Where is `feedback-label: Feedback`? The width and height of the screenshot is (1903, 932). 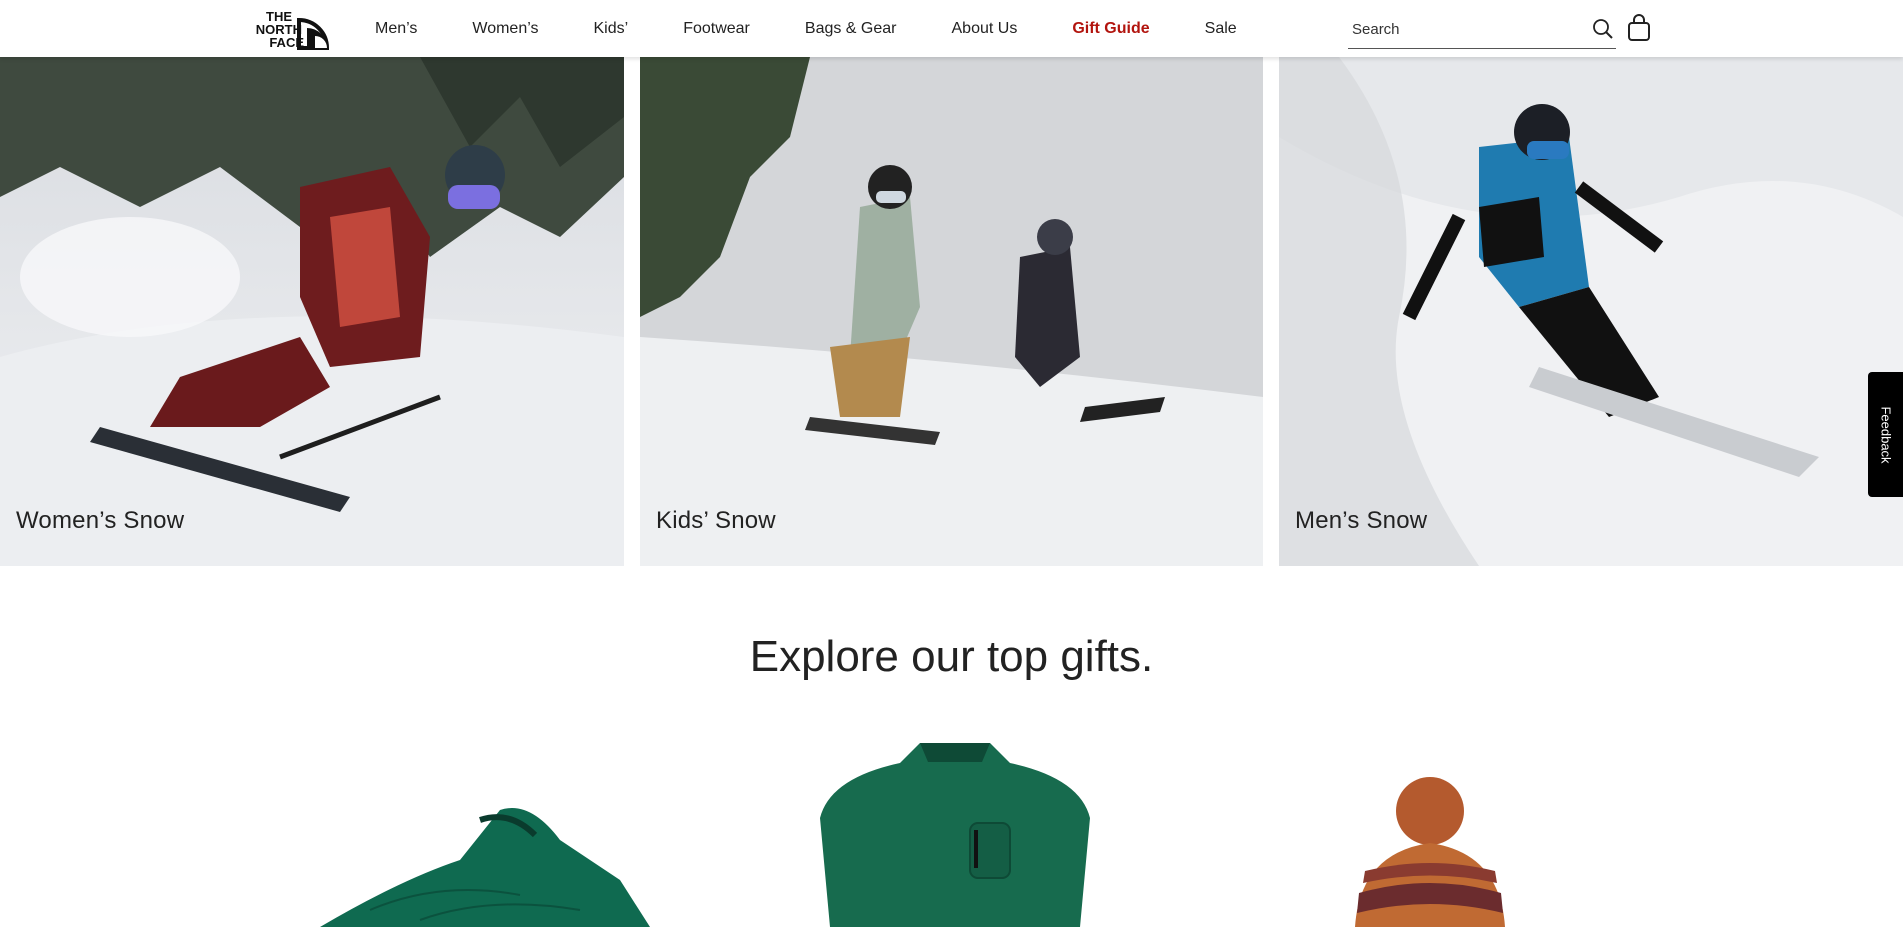
feedback-label: Feedback is located at coordinates (1885, 434).